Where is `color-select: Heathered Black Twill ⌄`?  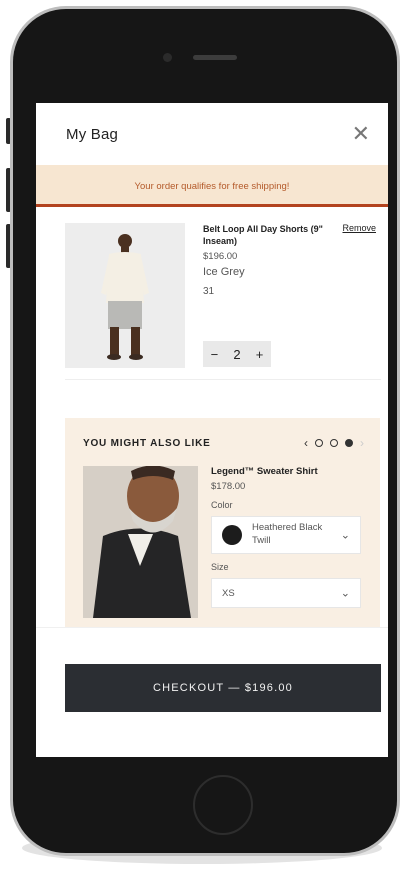 color-select: Heathered Black Twill ⌄ is located at coordinates (286, 535).